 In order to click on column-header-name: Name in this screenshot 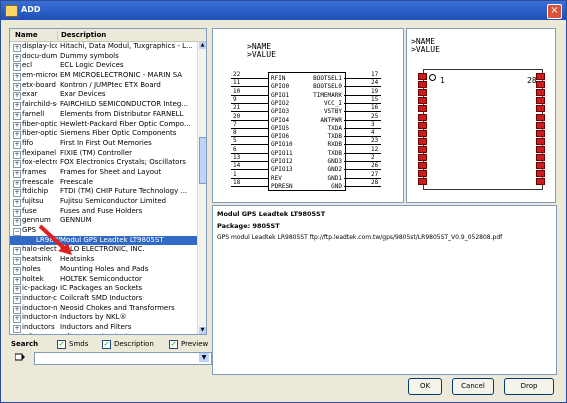, I will do `click(26, 35)`.